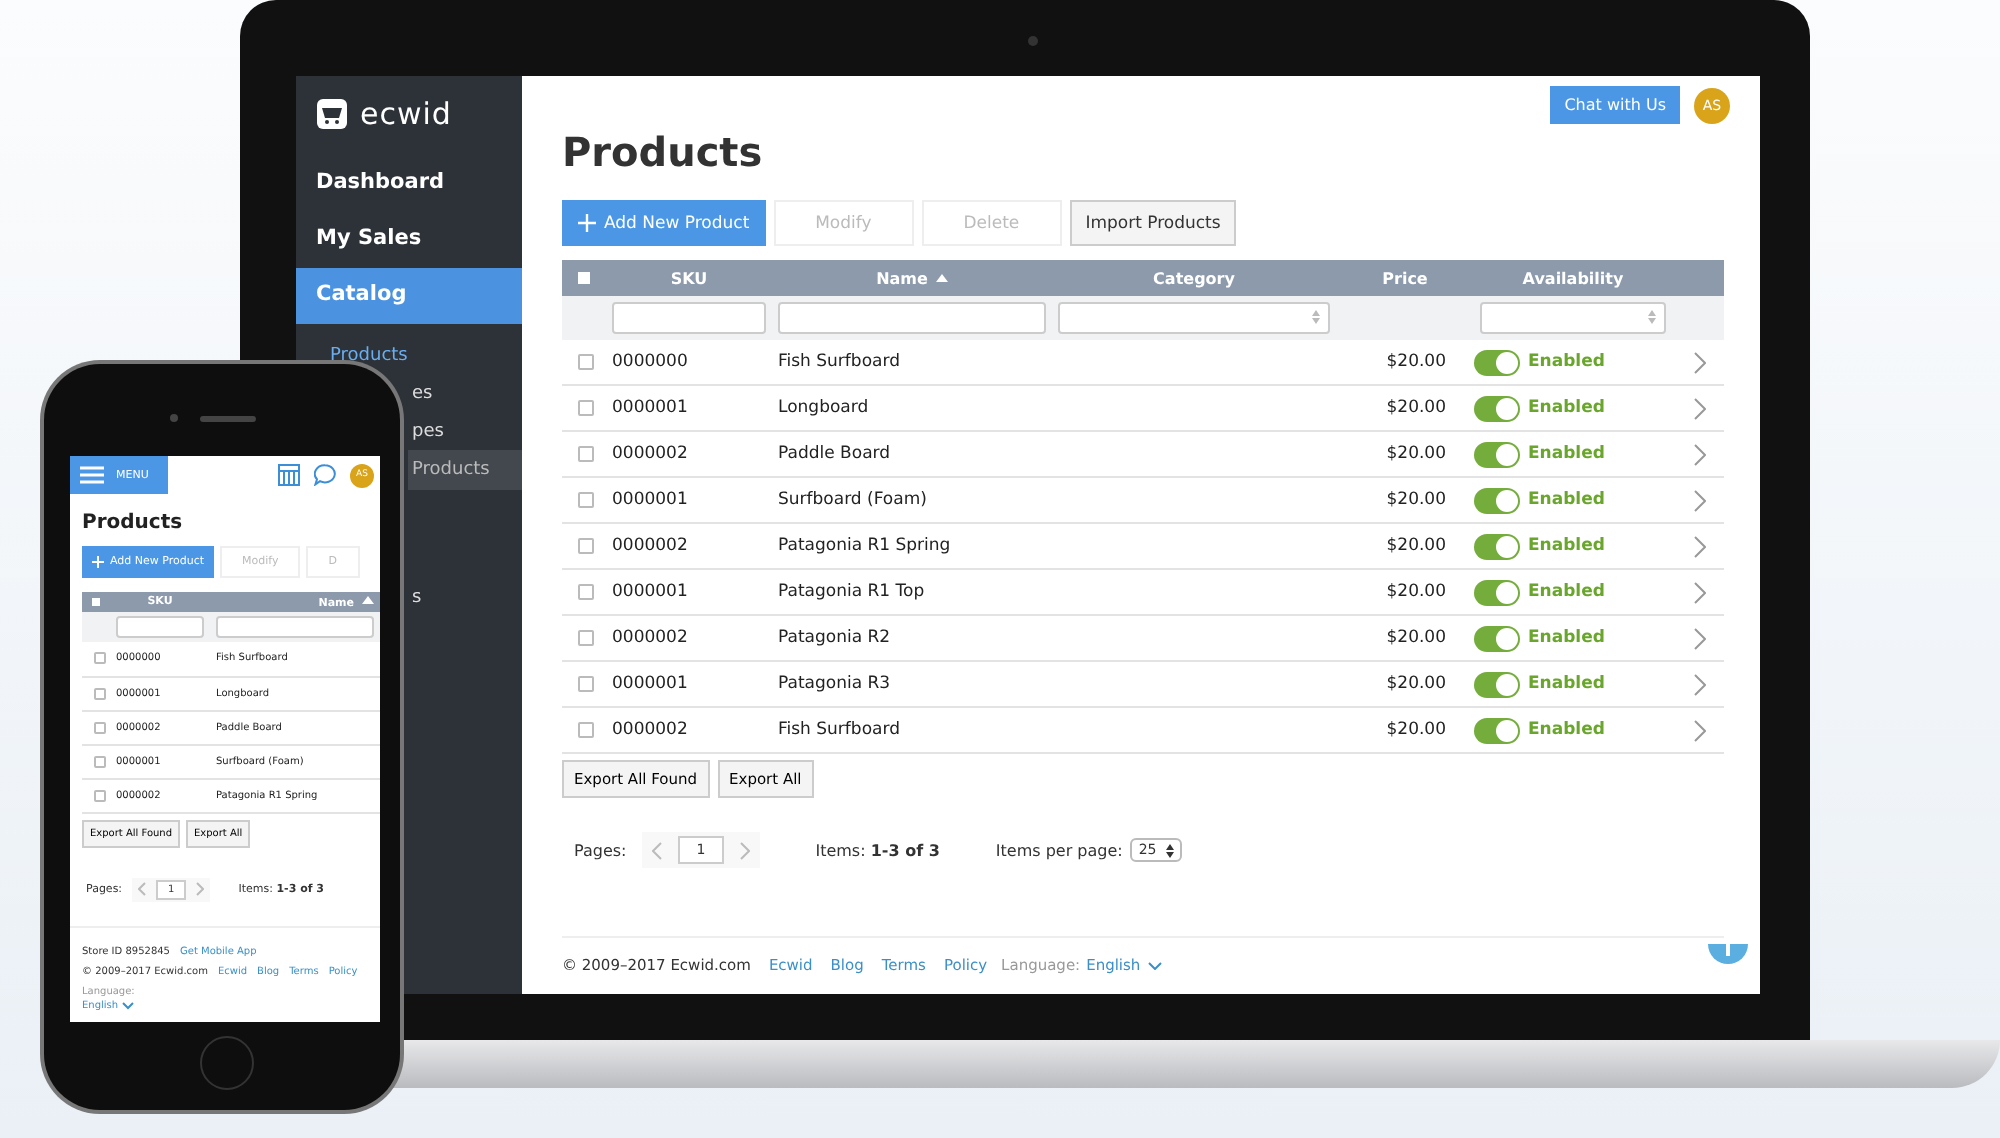 The height and width of the screenshot is (1138, 2000). Describe the element at coordinates (912, 638) in the screenshot. I see `table-cell: Patagonia R2` at that location.